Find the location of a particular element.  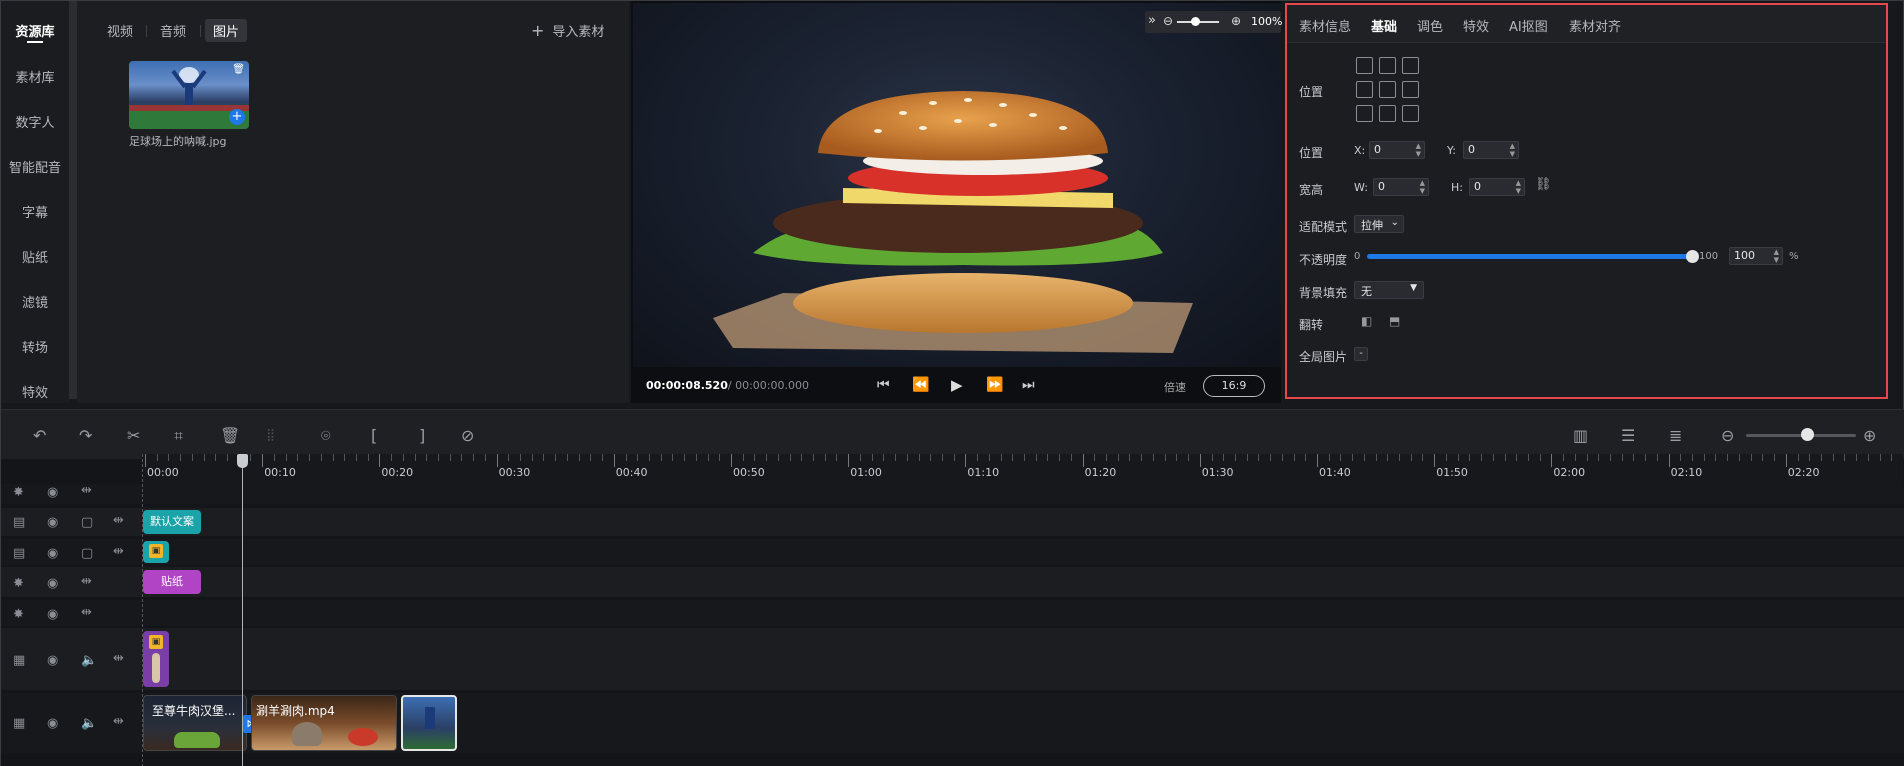

nav-smart-dubbing: 智能配音 is located at coordinates (35, 166).